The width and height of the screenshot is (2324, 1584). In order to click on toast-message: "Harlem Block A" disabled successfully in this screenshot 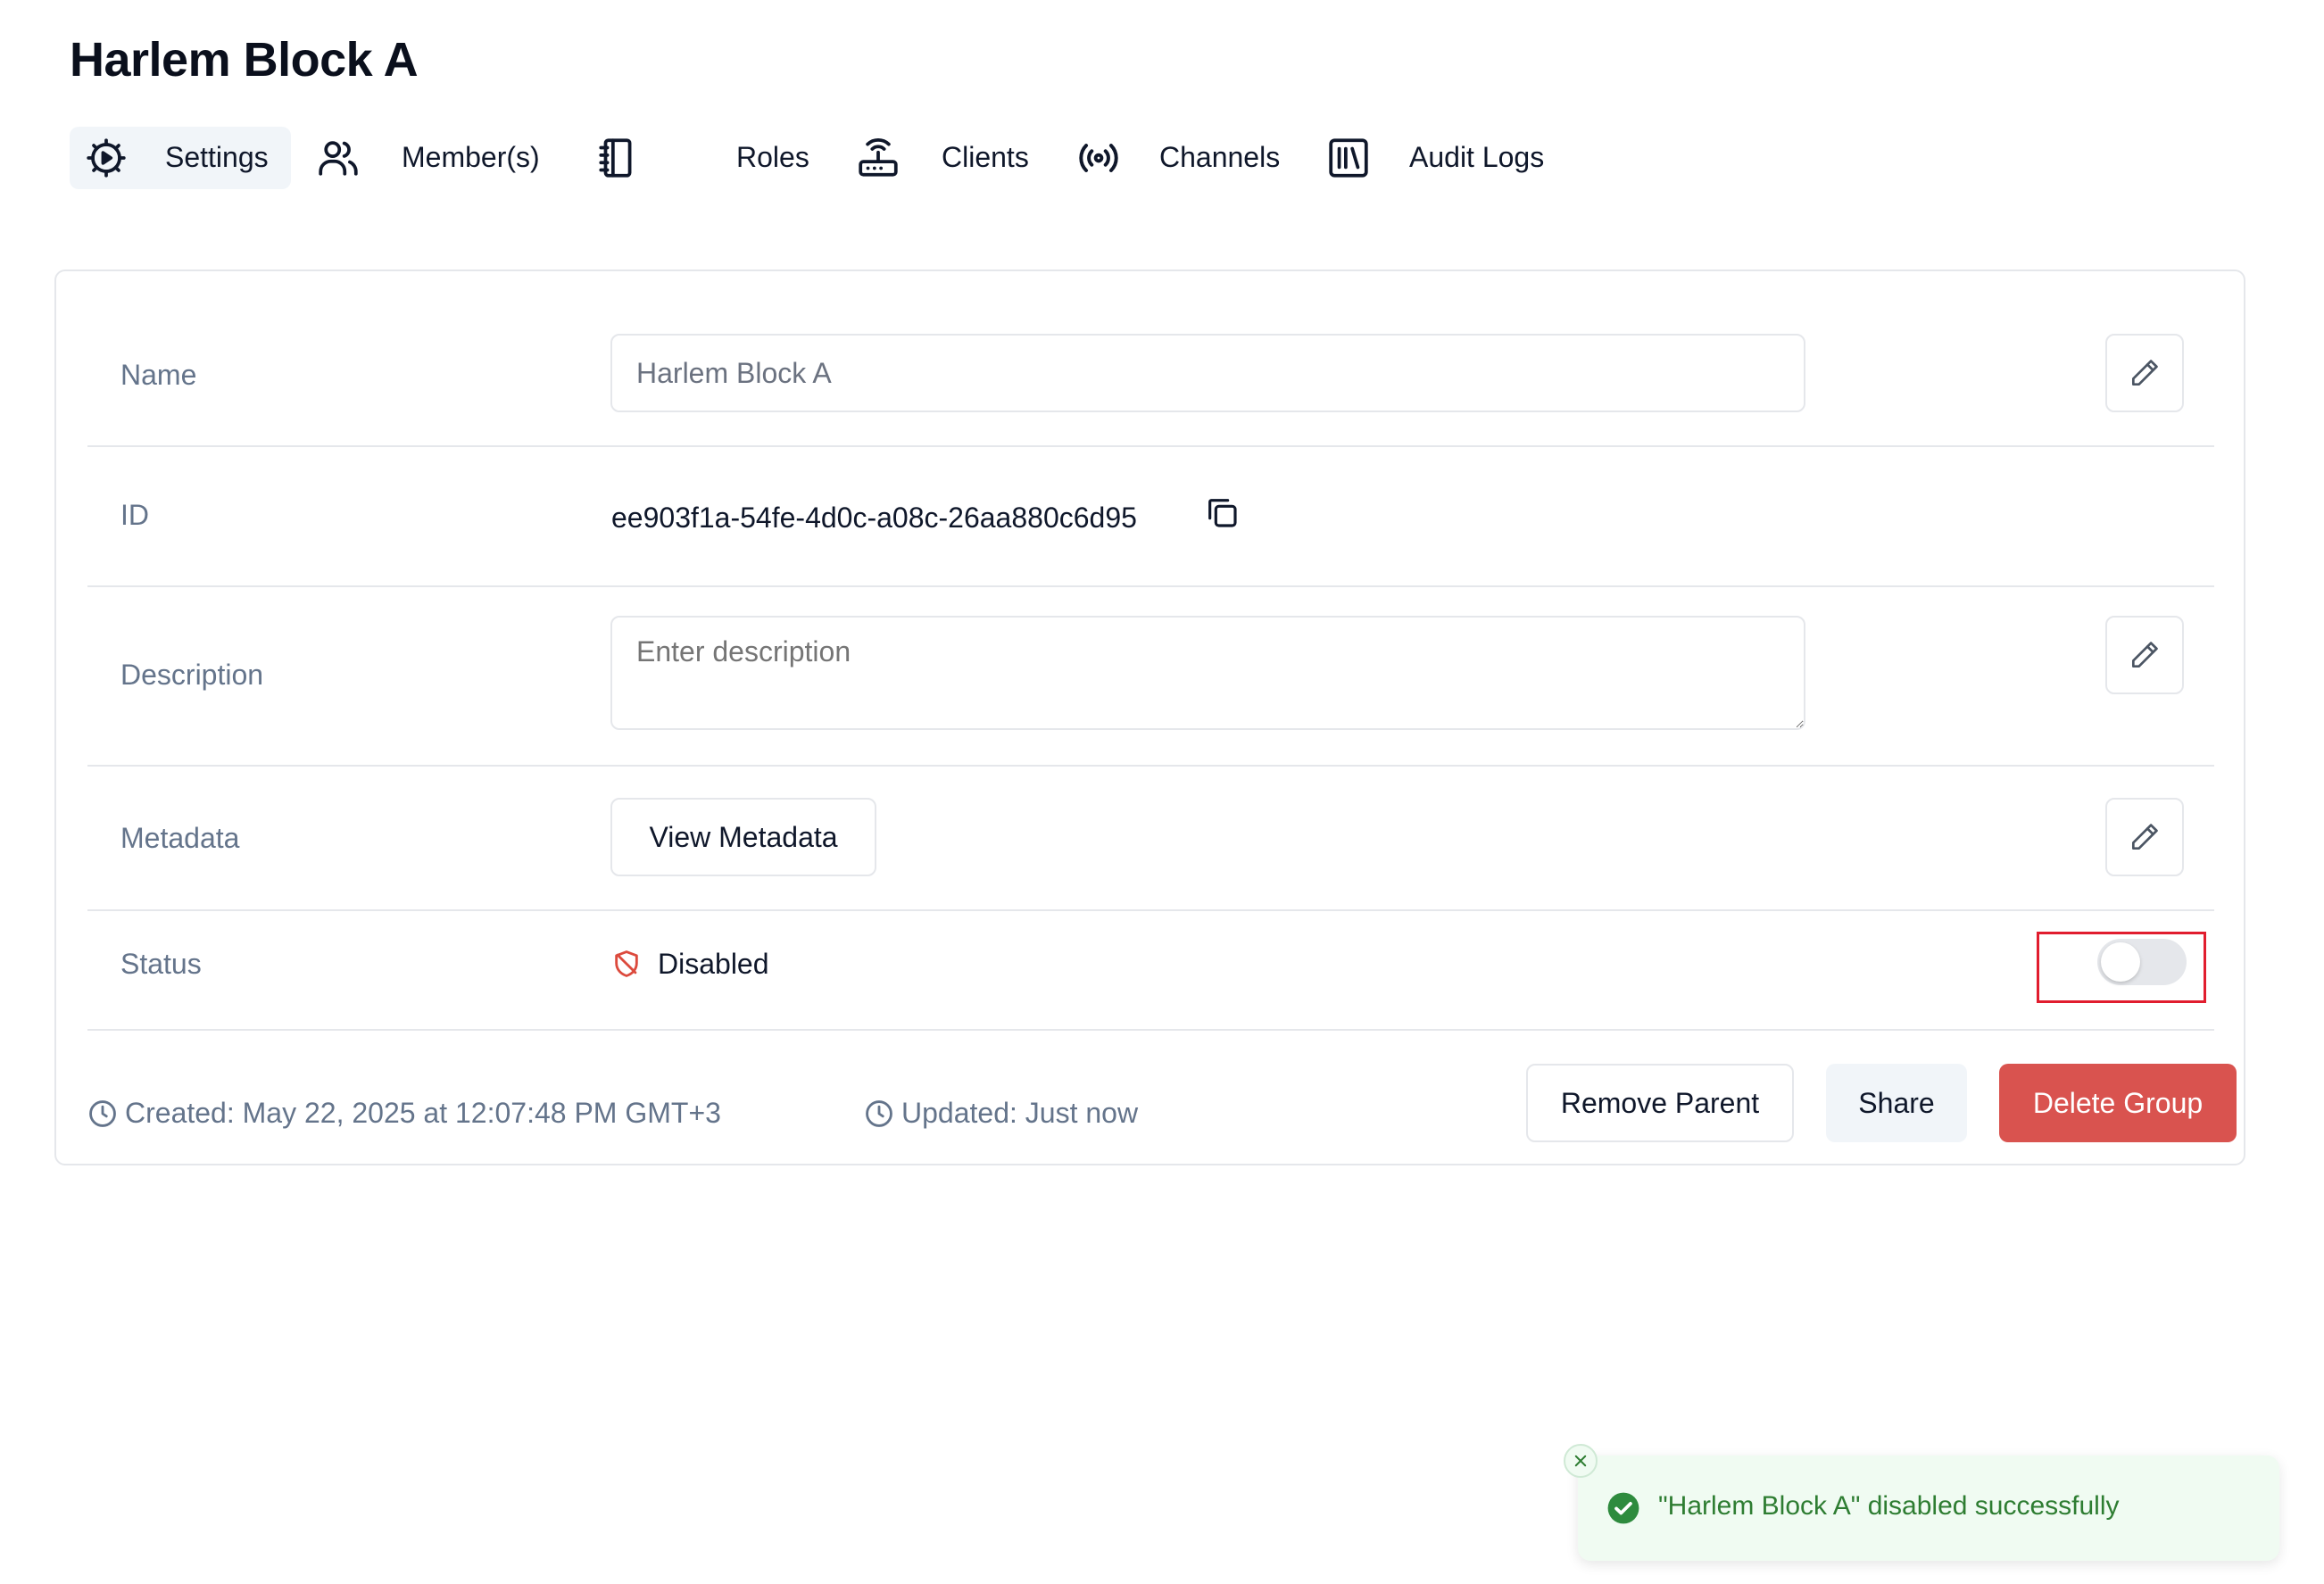, I will do `click(1889, 1506)`.